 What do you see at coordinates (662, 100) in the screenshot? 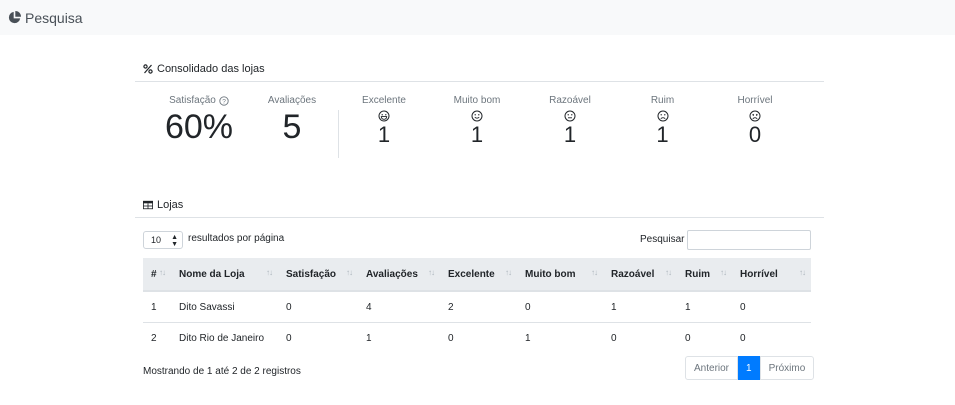
I see `rating-label: Ruim` at bounding box center [662, 100].